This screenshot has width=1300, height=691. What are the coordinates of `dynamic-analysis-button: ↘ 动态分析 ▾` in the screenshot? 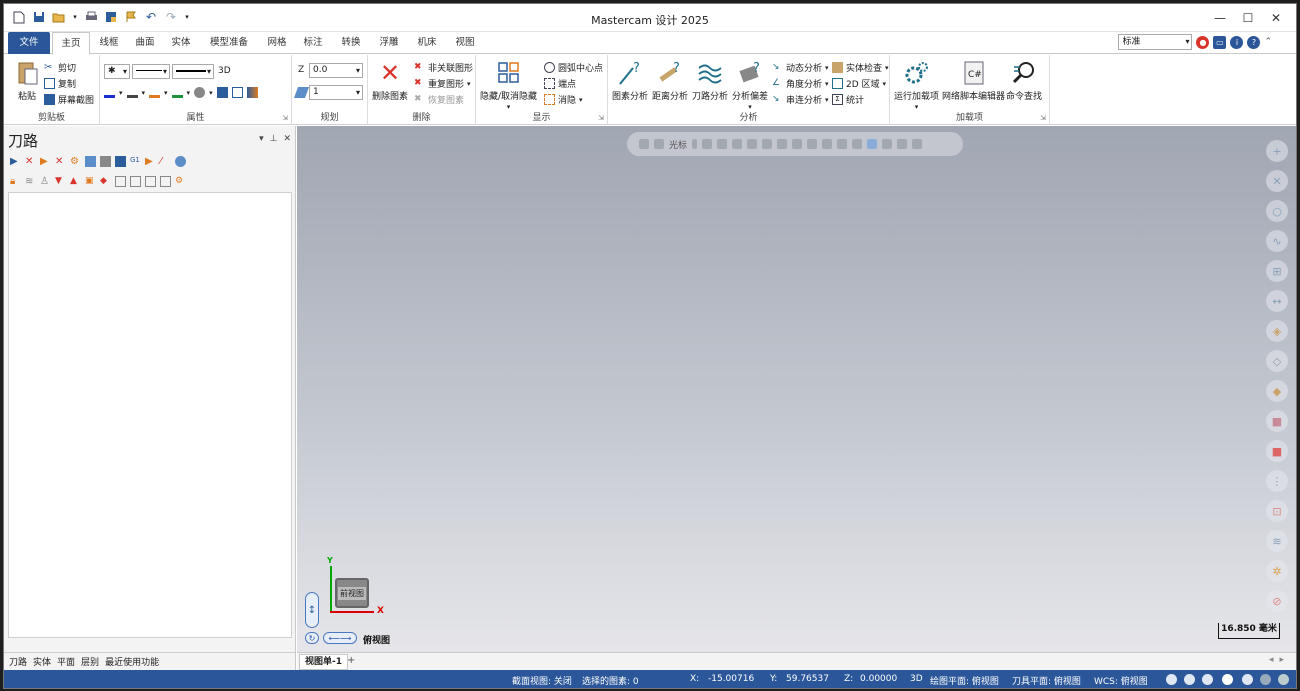 It's located at (800, 67).